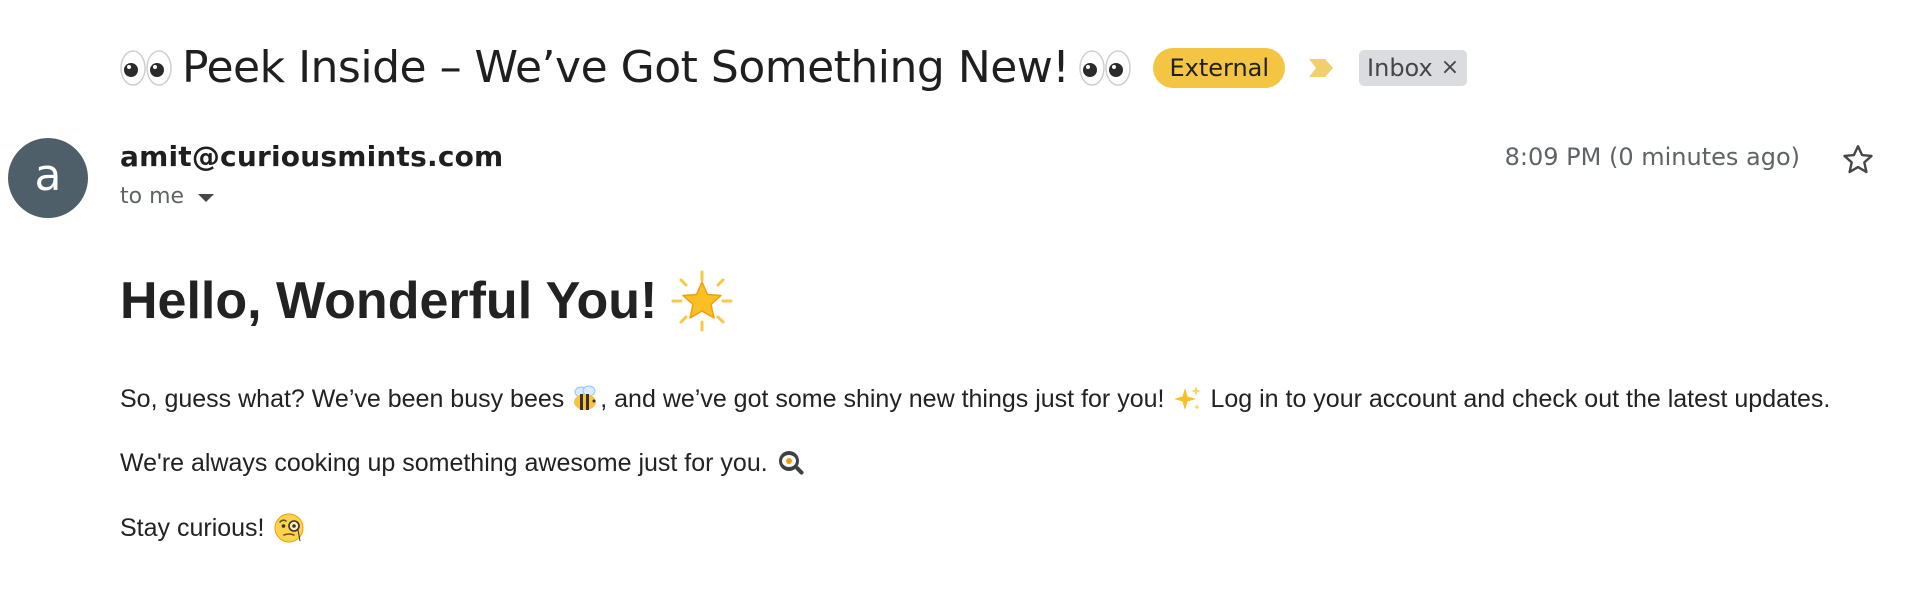 The image size is (1908, 600). I want to click on remove-label-icon: ×, so click(1450, 68).